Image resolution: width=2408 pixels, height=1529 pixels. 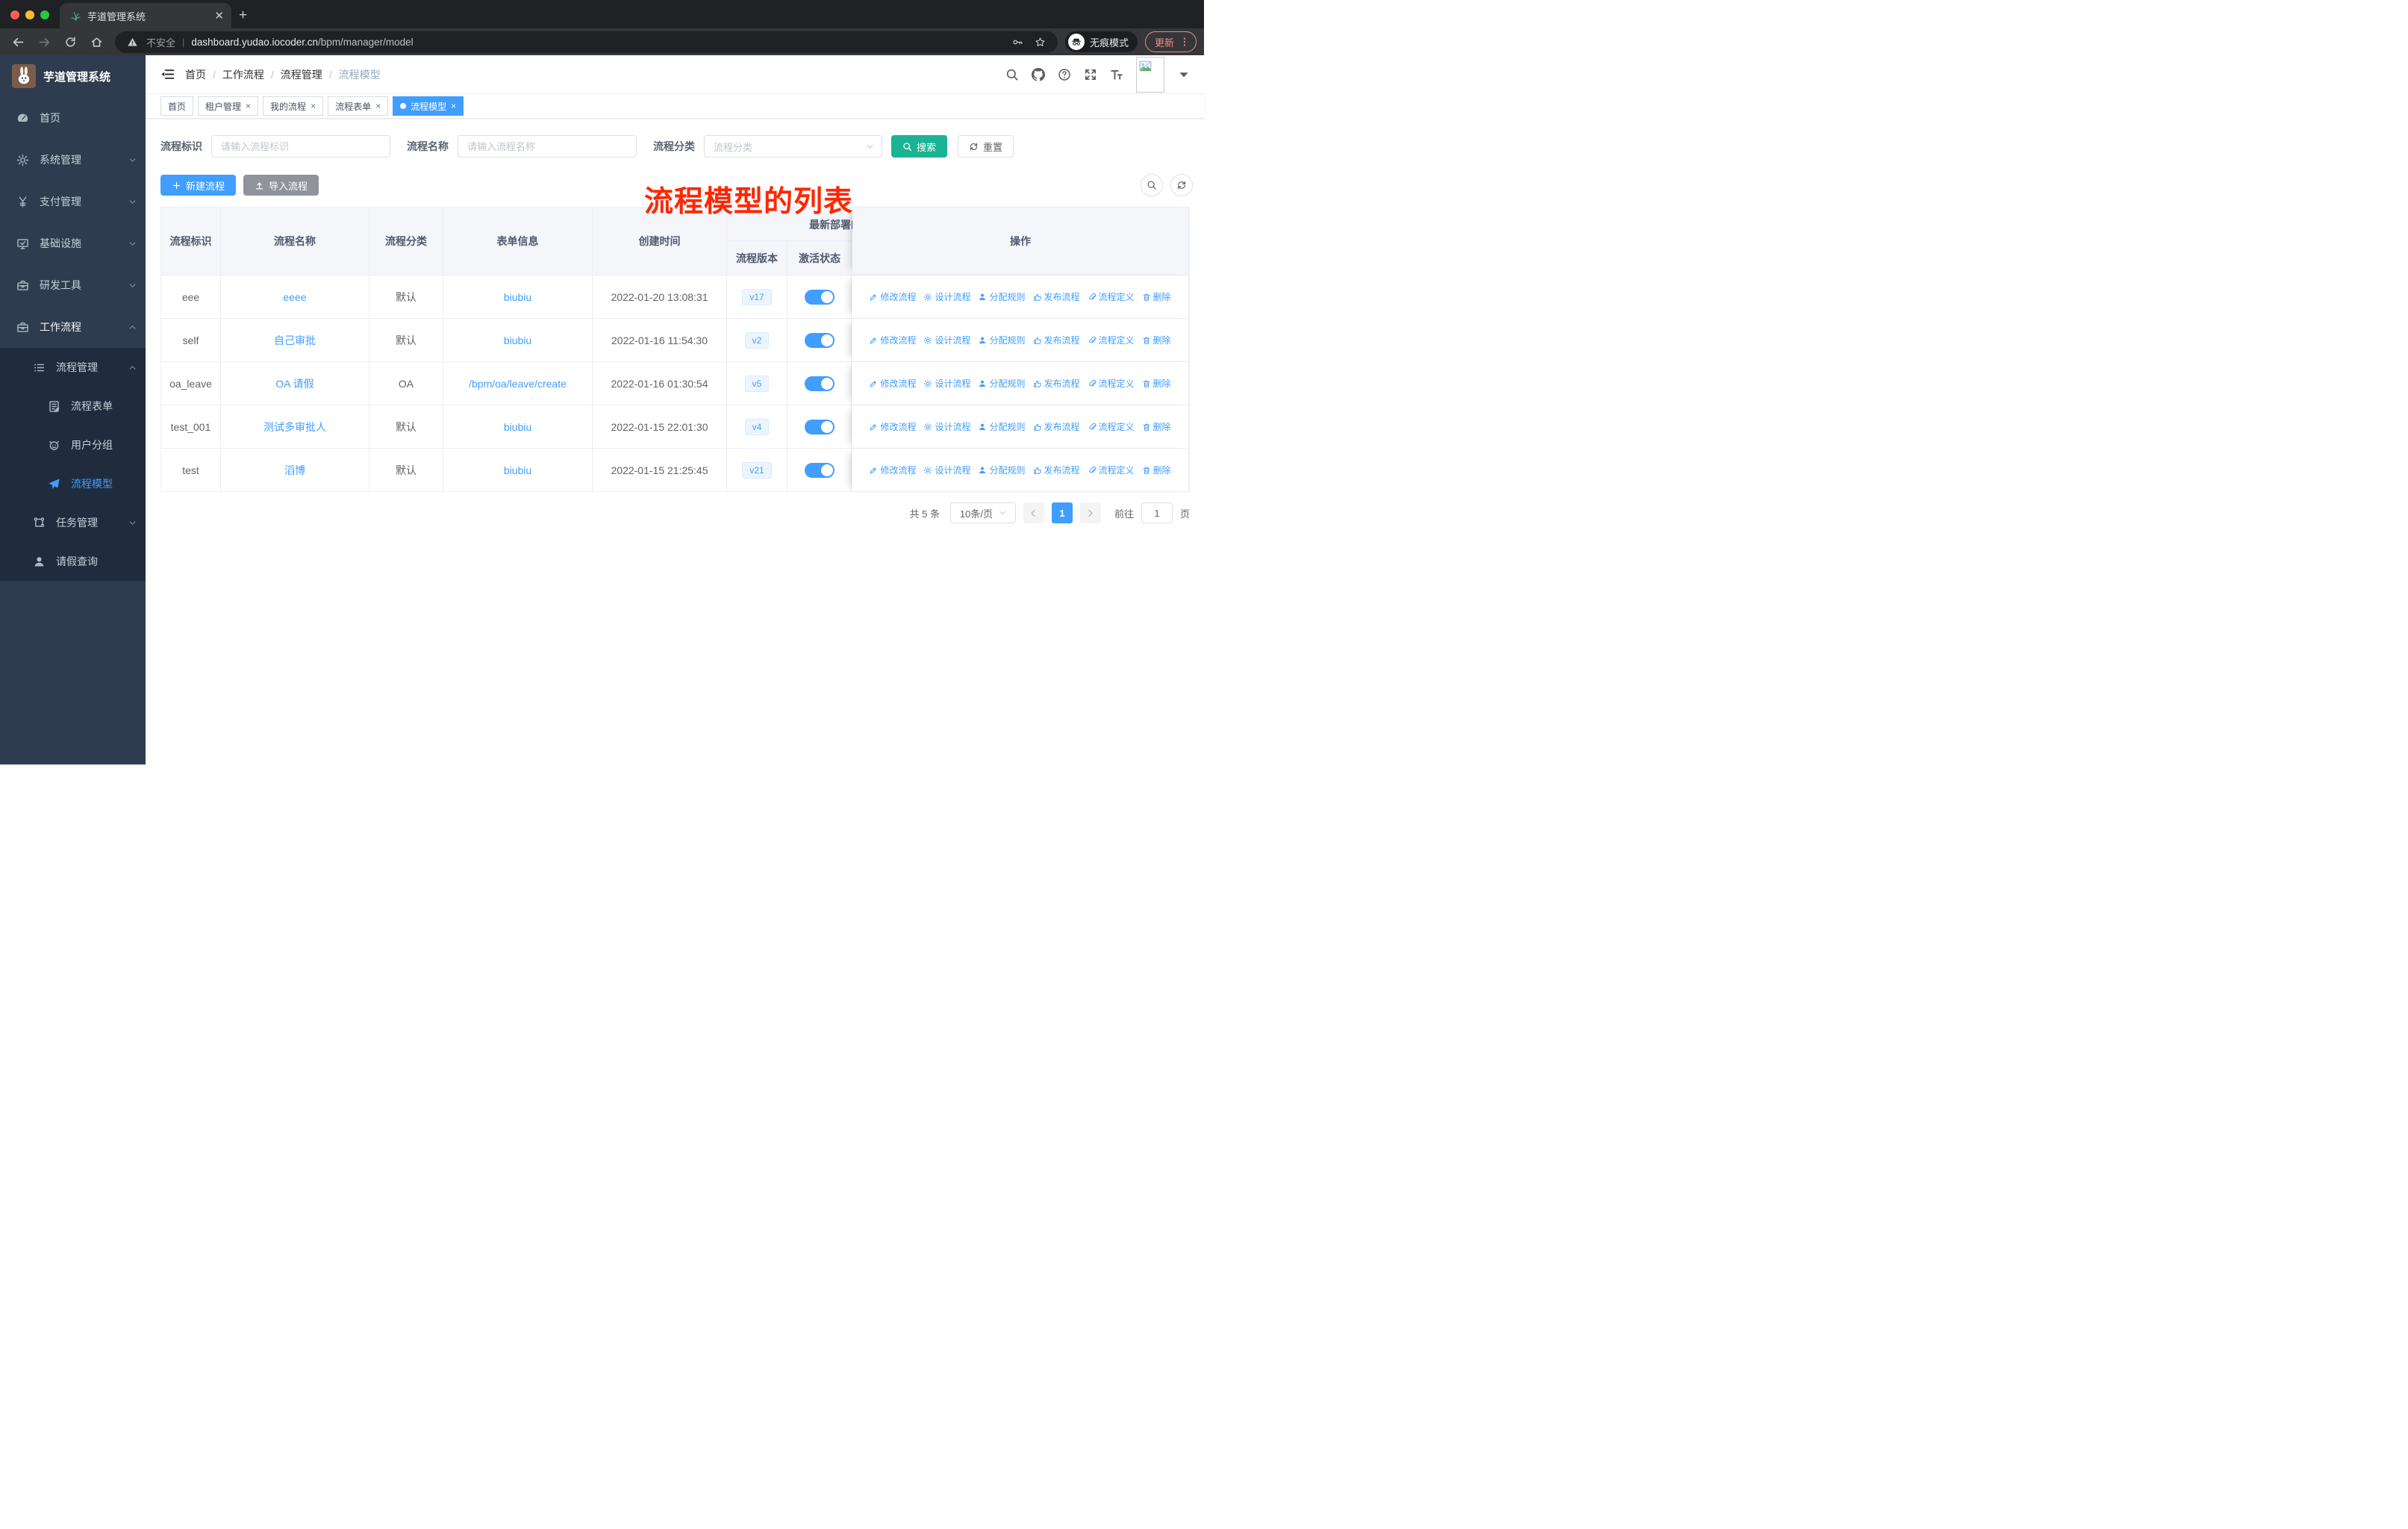 I want to click on search-icon, so click(x=1012, y=74).